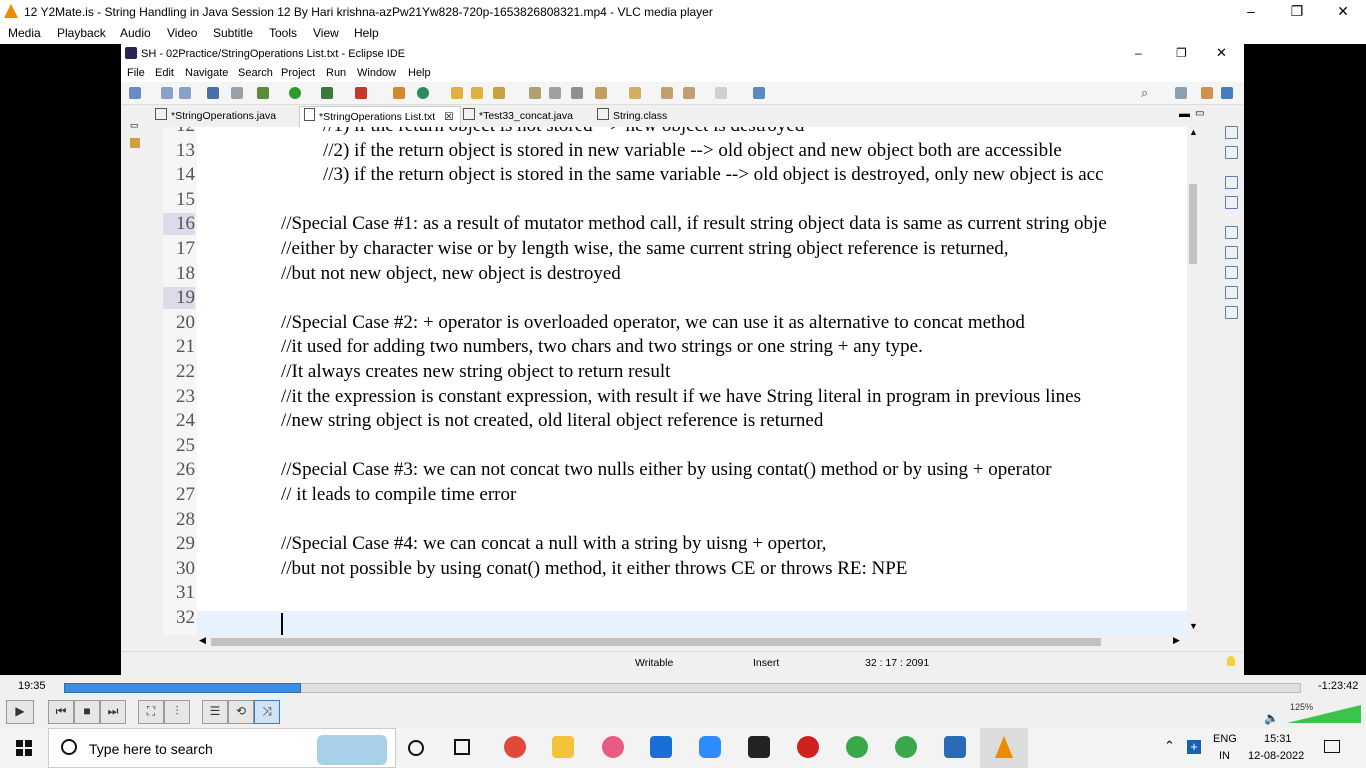  Describe the element at coordinates (1221, 53) in the screenshot. I see `eclipse-close-icon: ✕` at that location.